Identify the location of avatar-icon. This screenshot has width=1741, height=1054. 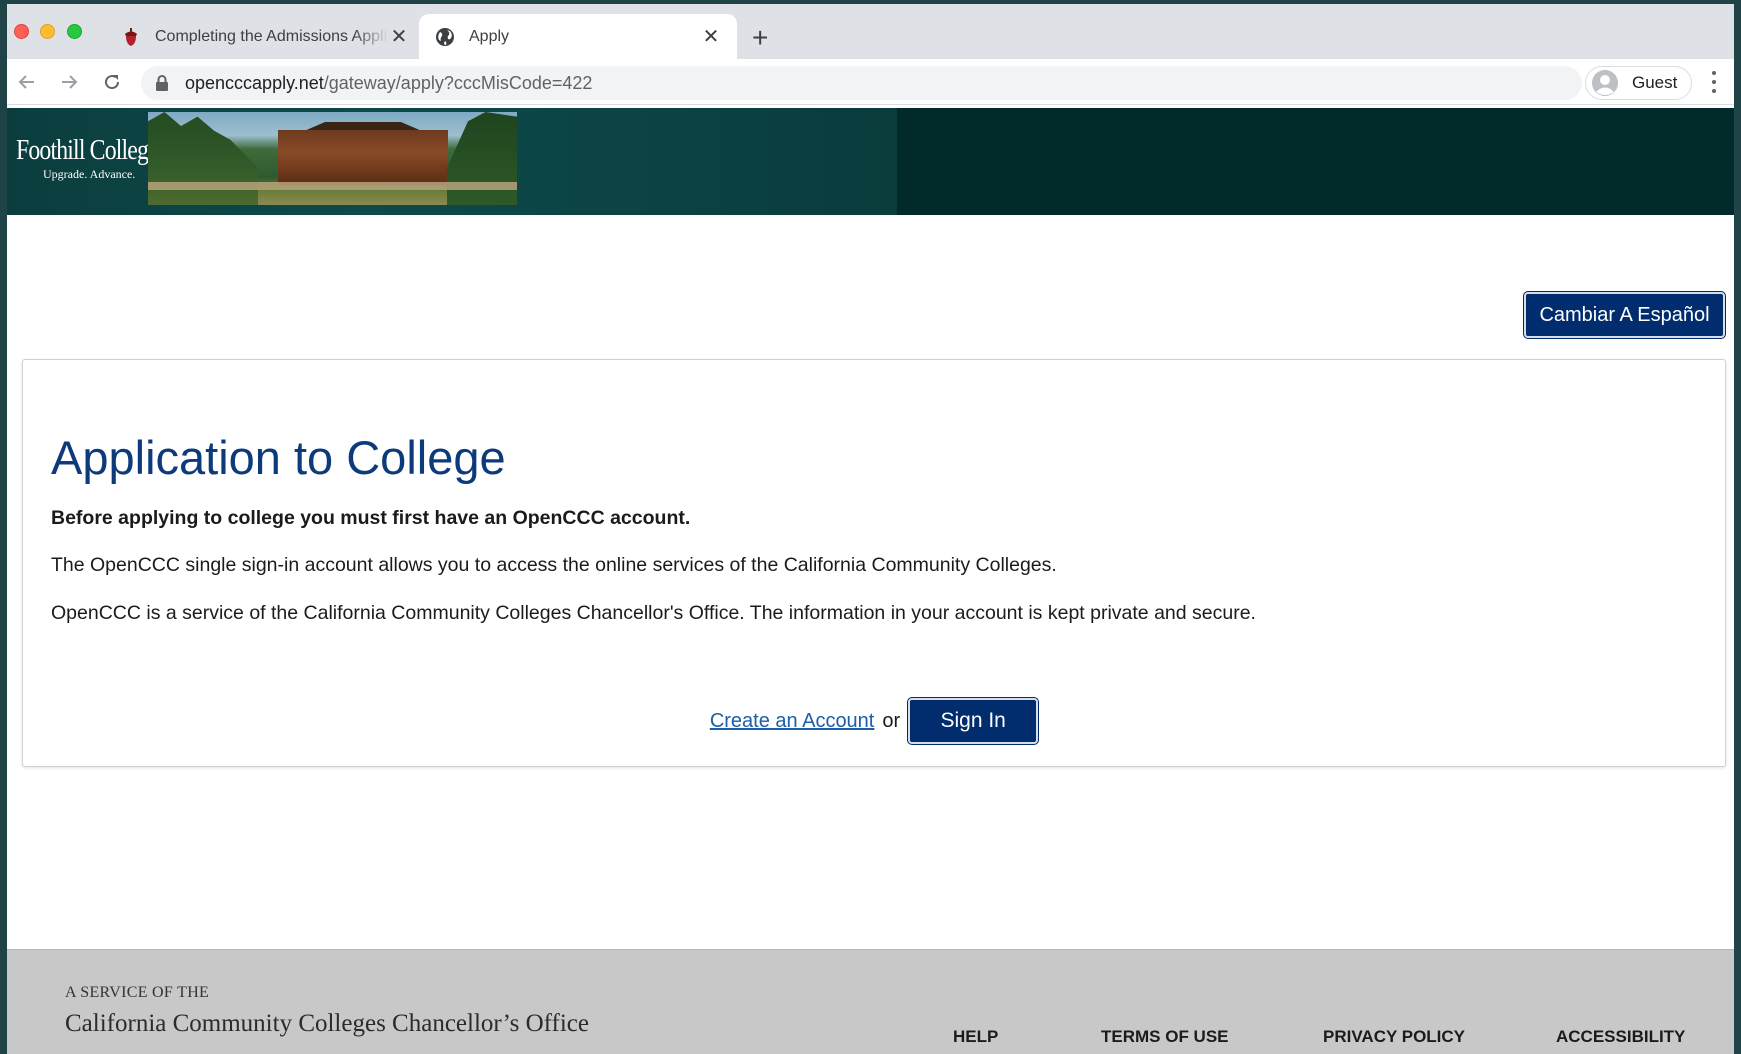
(1605, 83).